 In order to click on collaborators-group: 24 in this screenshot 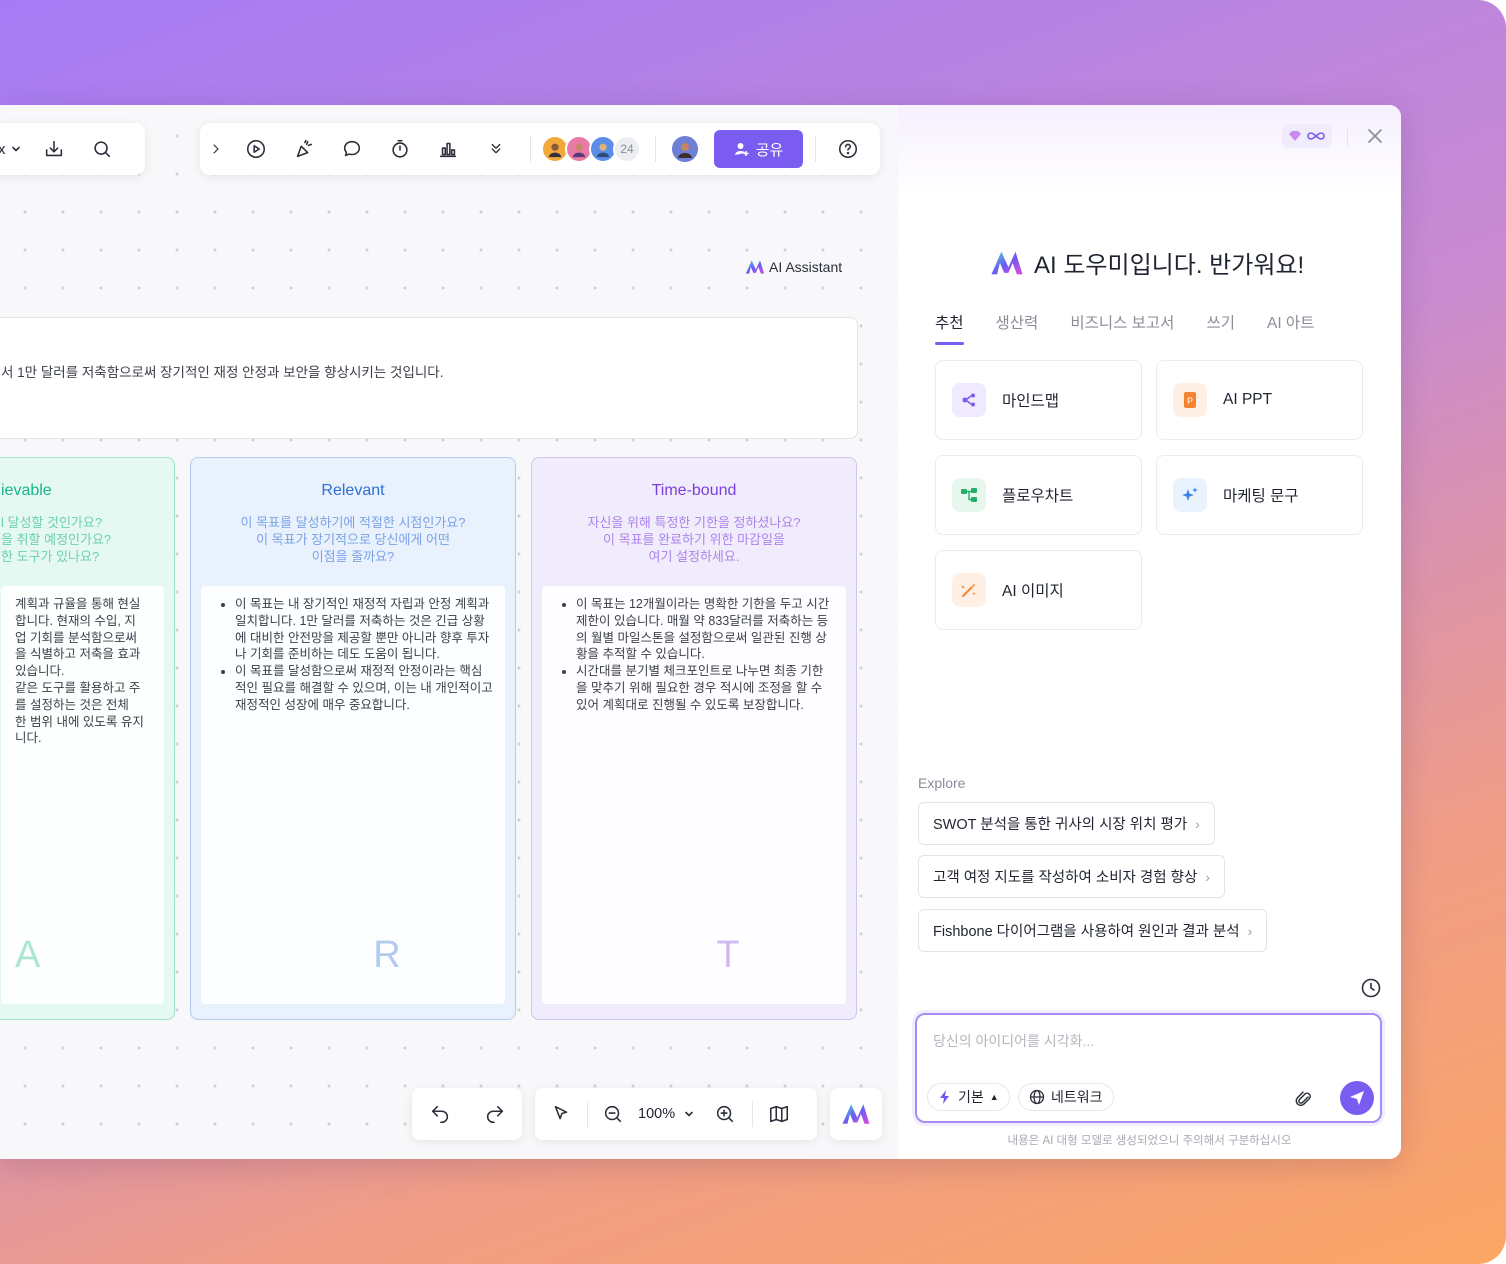, I will do `click(591, 149)`.